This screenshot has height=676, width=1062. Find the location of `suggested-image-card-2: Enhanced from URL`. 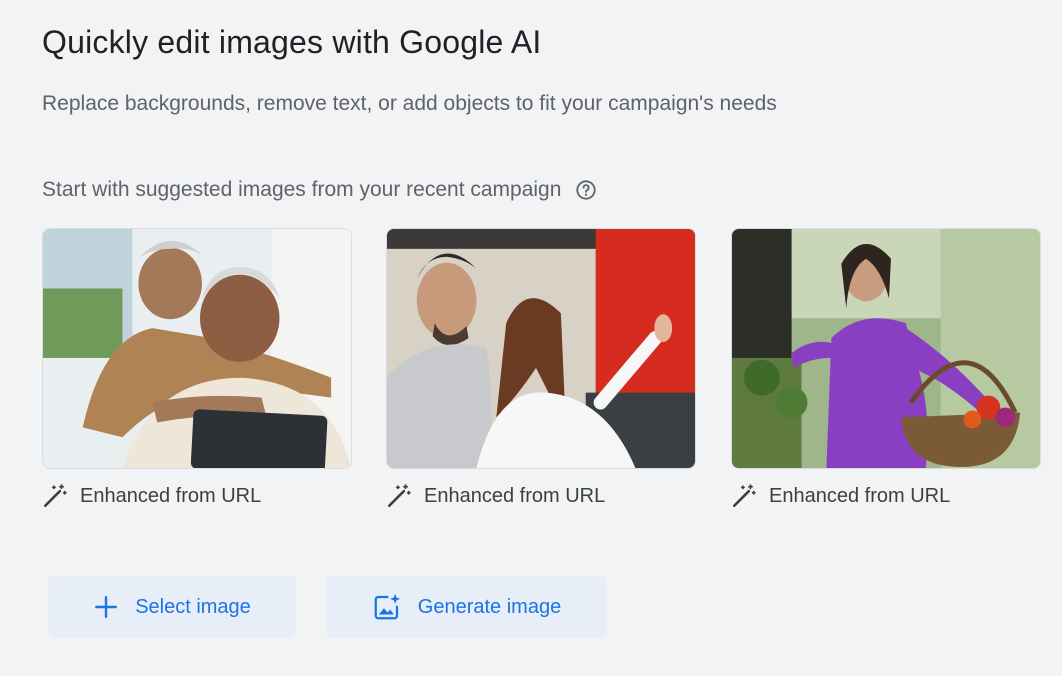

suggested-image-card-2: Enhanced from URL is located at coordinates (541, 368).